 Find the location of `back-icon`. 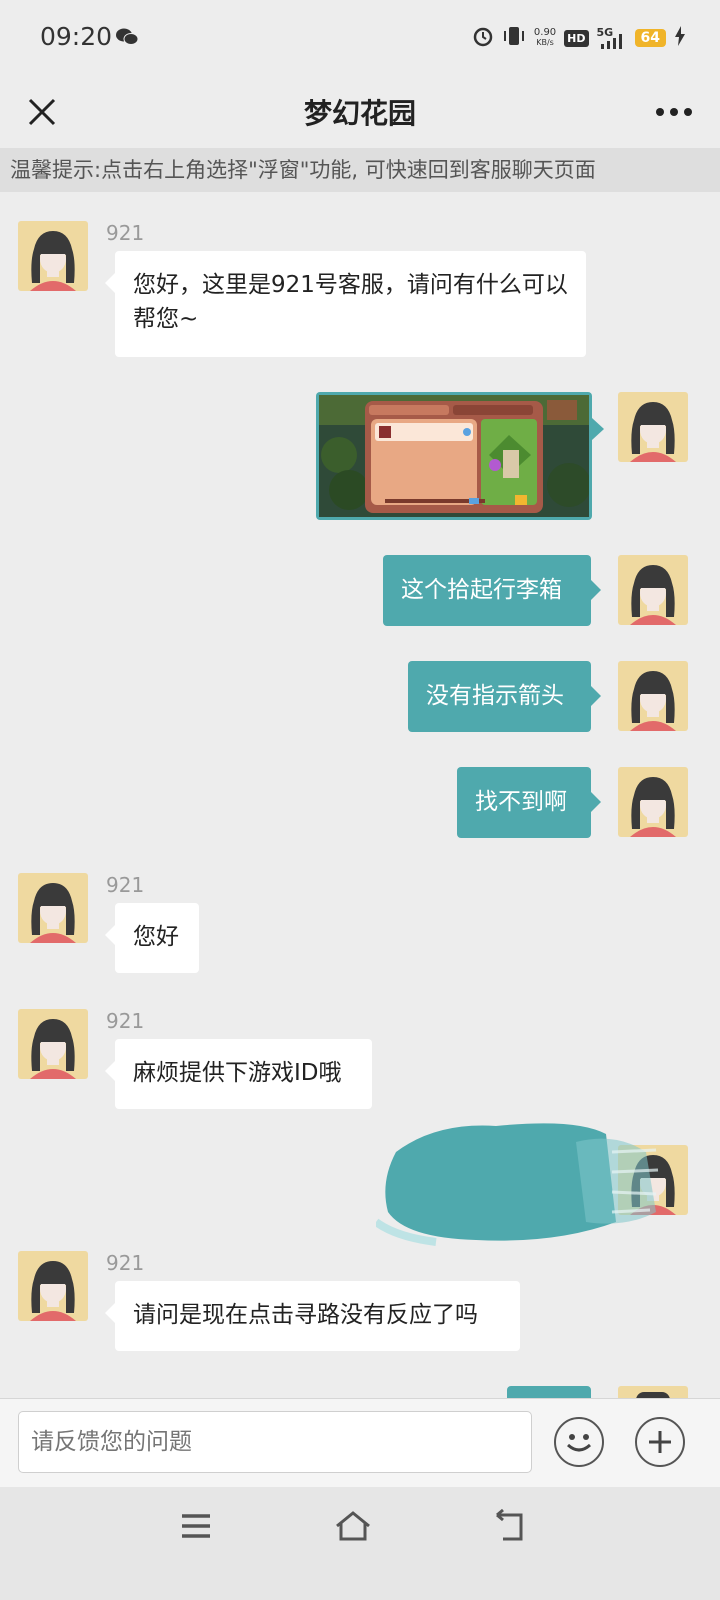

back-icon is located at coordinates (510, 1526).